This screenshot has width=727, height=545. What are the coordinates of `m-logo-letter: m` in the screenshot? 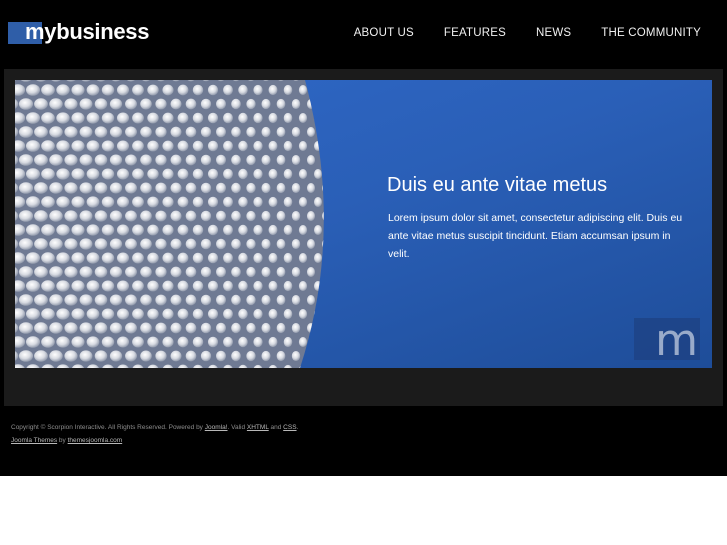 It's located at (676, 340).